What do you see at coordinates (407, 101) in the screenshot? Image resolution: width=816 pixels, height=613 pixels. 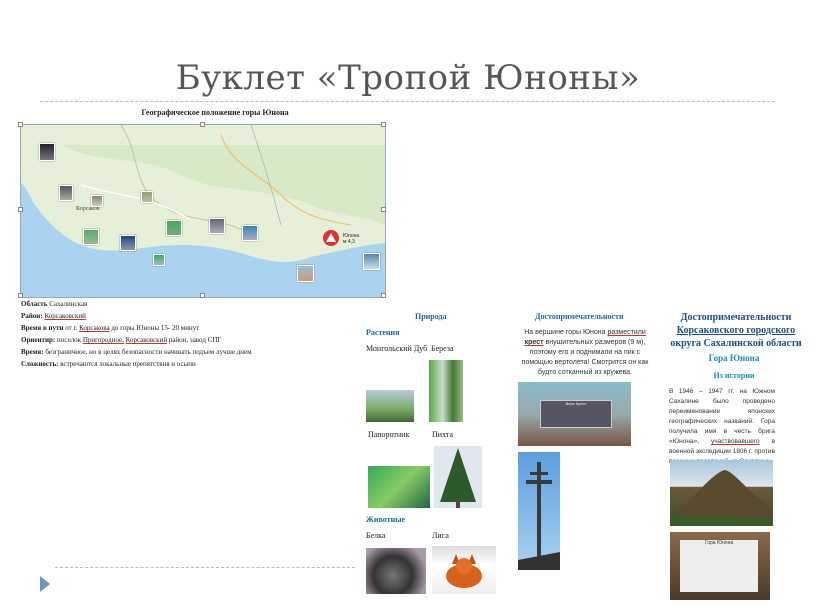 I see `title-divider` at bounding box center [407, 101].